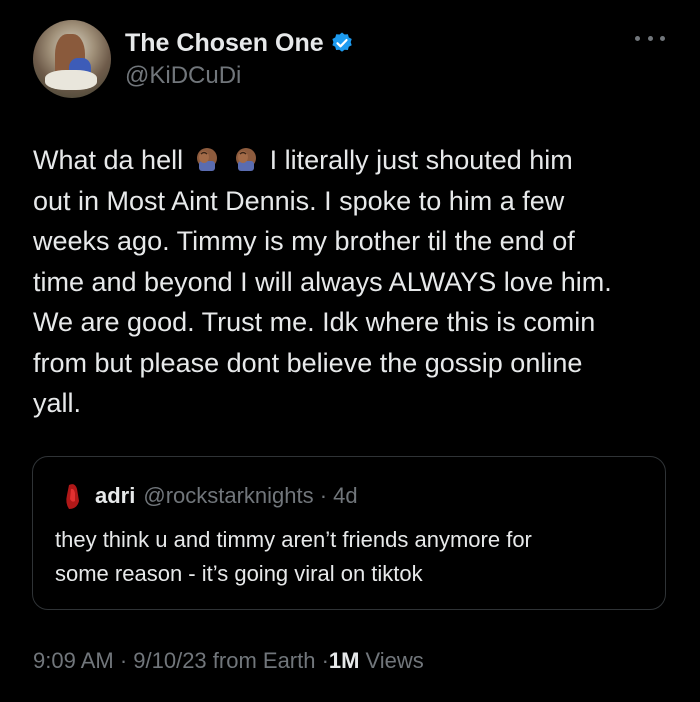  What do you see at coordinates (250, 496) in the screenshot?
I see `quoted-author-handle-time: @rockstarknights · 4d` at bounding box center [250, 496].